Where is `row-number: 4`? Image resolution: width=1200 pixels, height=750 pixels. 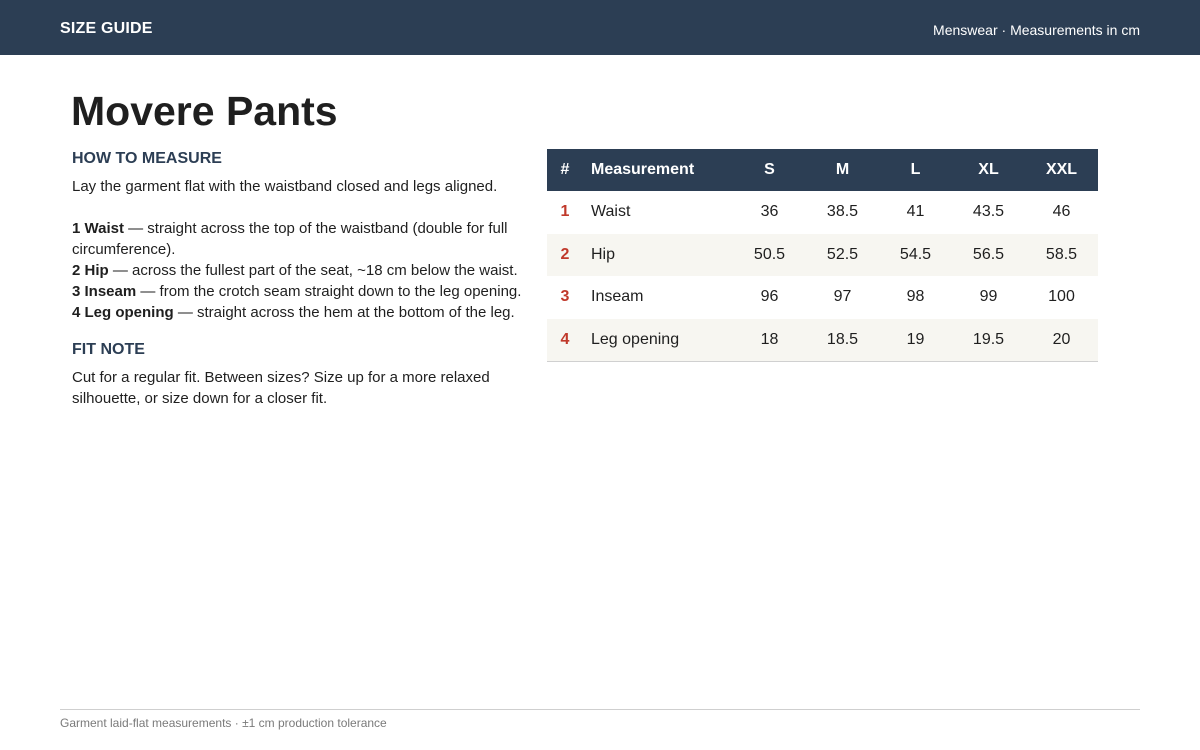
row-number: 4 is located at coordinates (565, 339).